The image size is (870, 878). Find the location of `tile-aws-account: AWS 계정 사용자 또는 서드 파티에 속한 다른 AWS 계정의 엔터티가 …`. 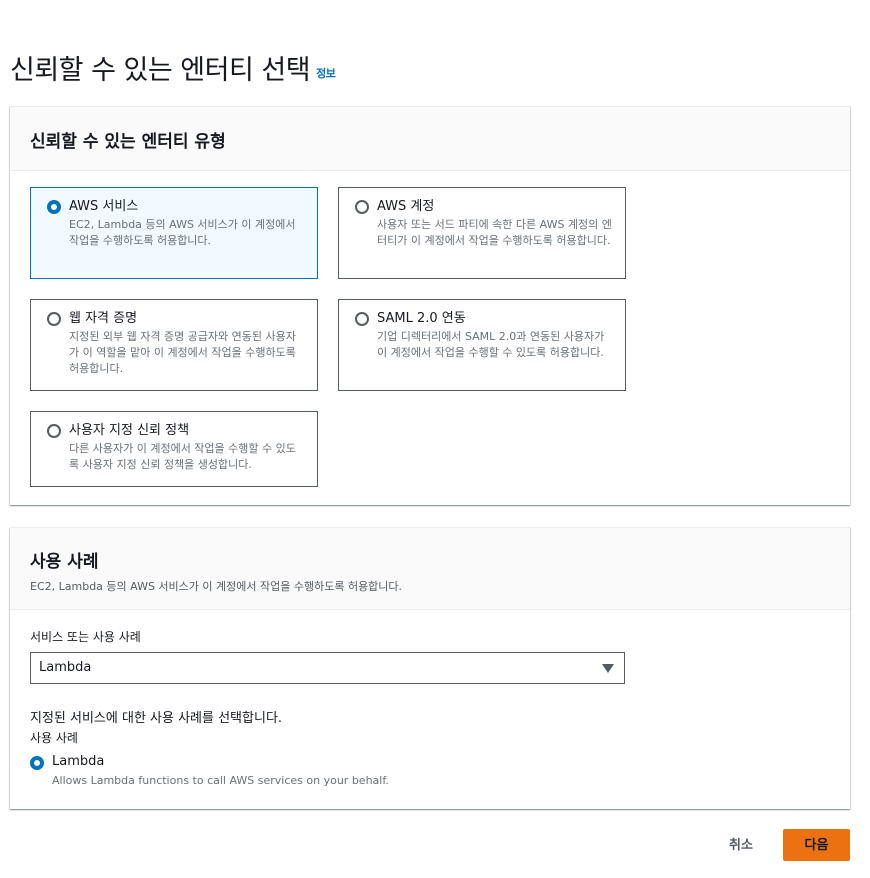

tile-aws-account: AWS 계정 사용자 또는 서드 파티에 속한 다른 AWS 계정의 엔터티가 … is located at coordinates (482, 233).